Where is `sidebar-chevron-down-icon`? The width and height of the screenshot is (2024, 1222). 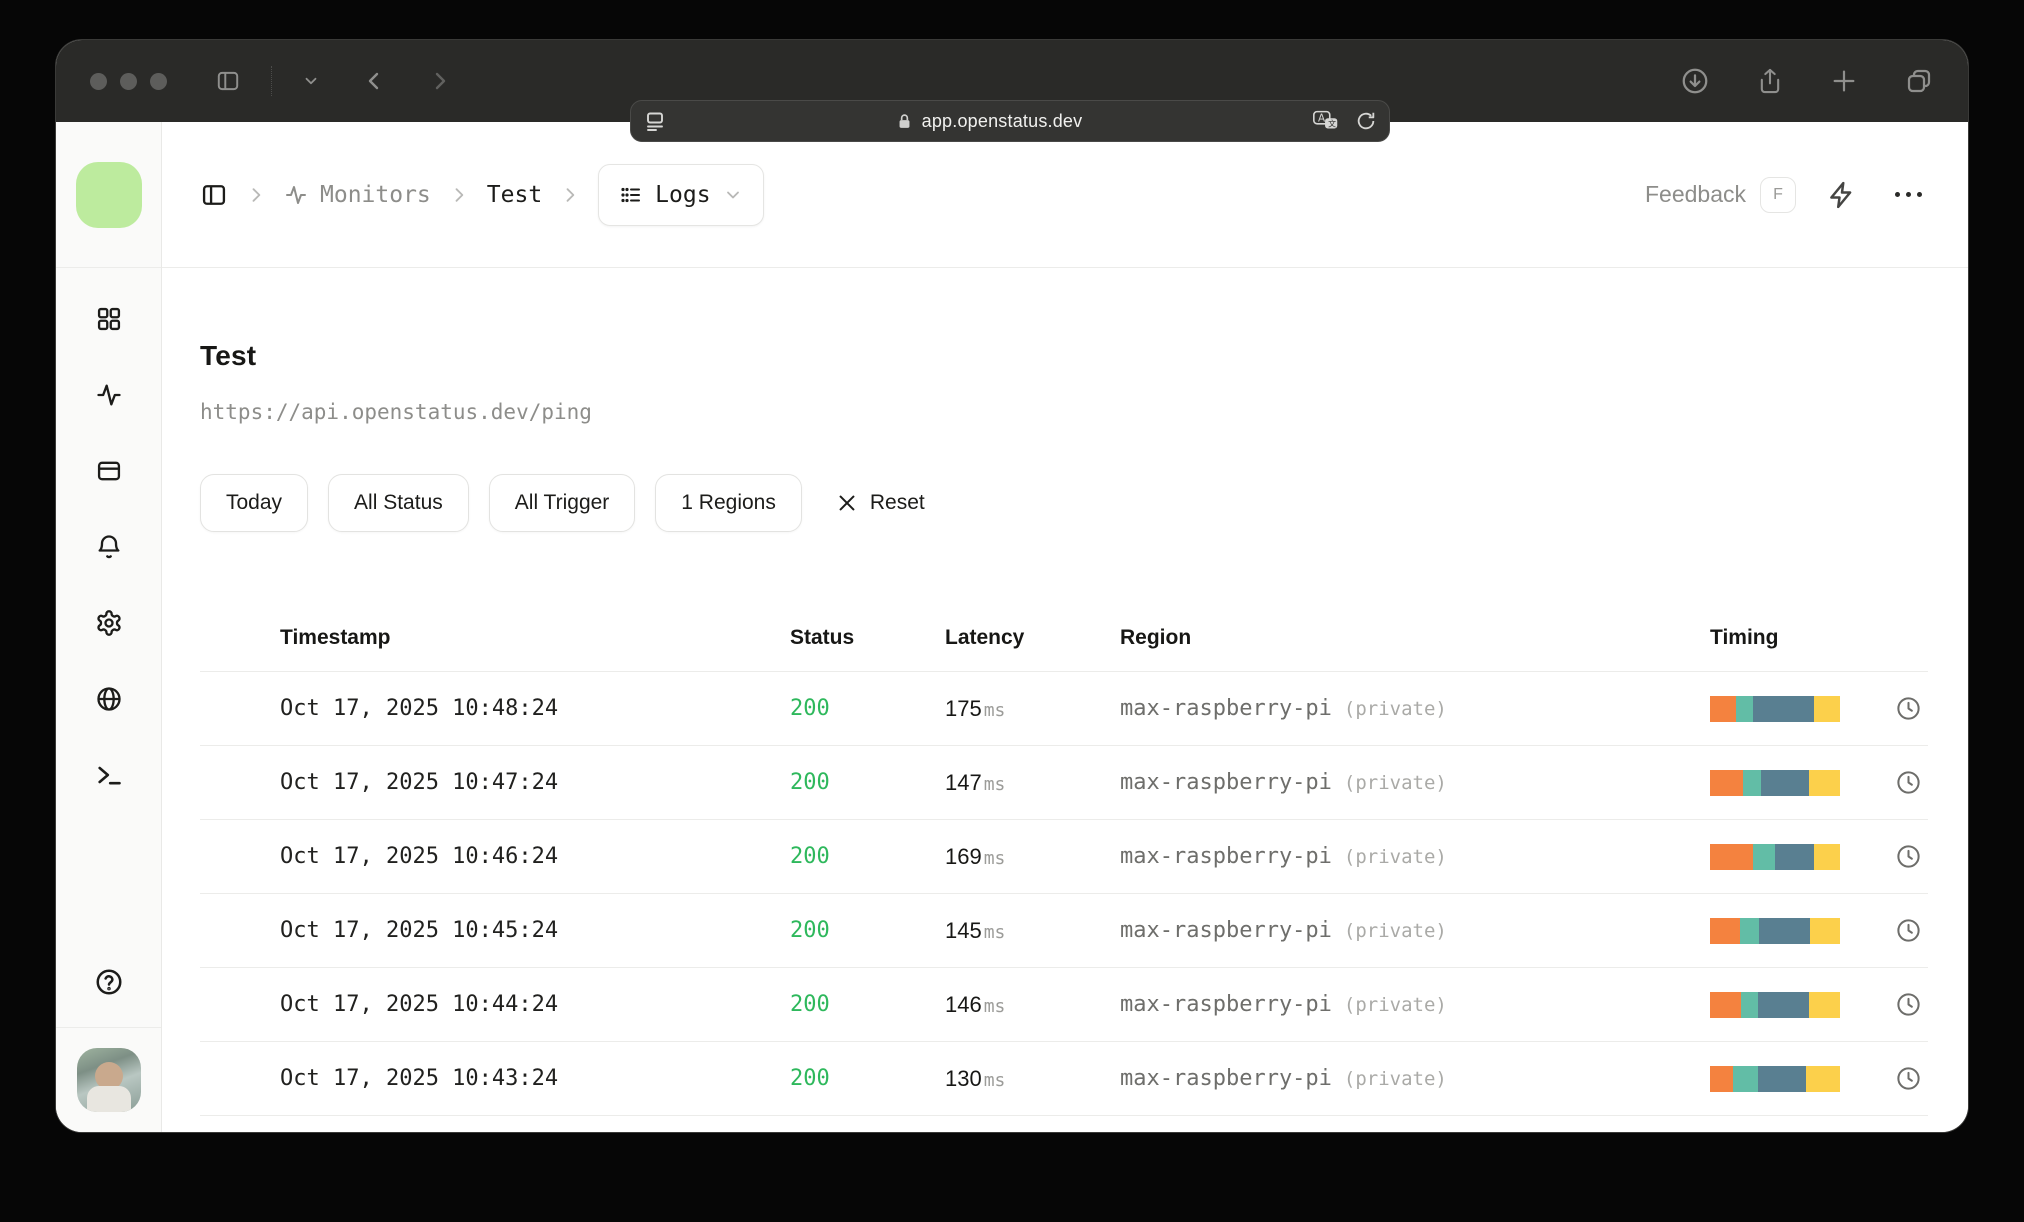 sidebar-chevron-down-icon is located at coordinates (311, 81).